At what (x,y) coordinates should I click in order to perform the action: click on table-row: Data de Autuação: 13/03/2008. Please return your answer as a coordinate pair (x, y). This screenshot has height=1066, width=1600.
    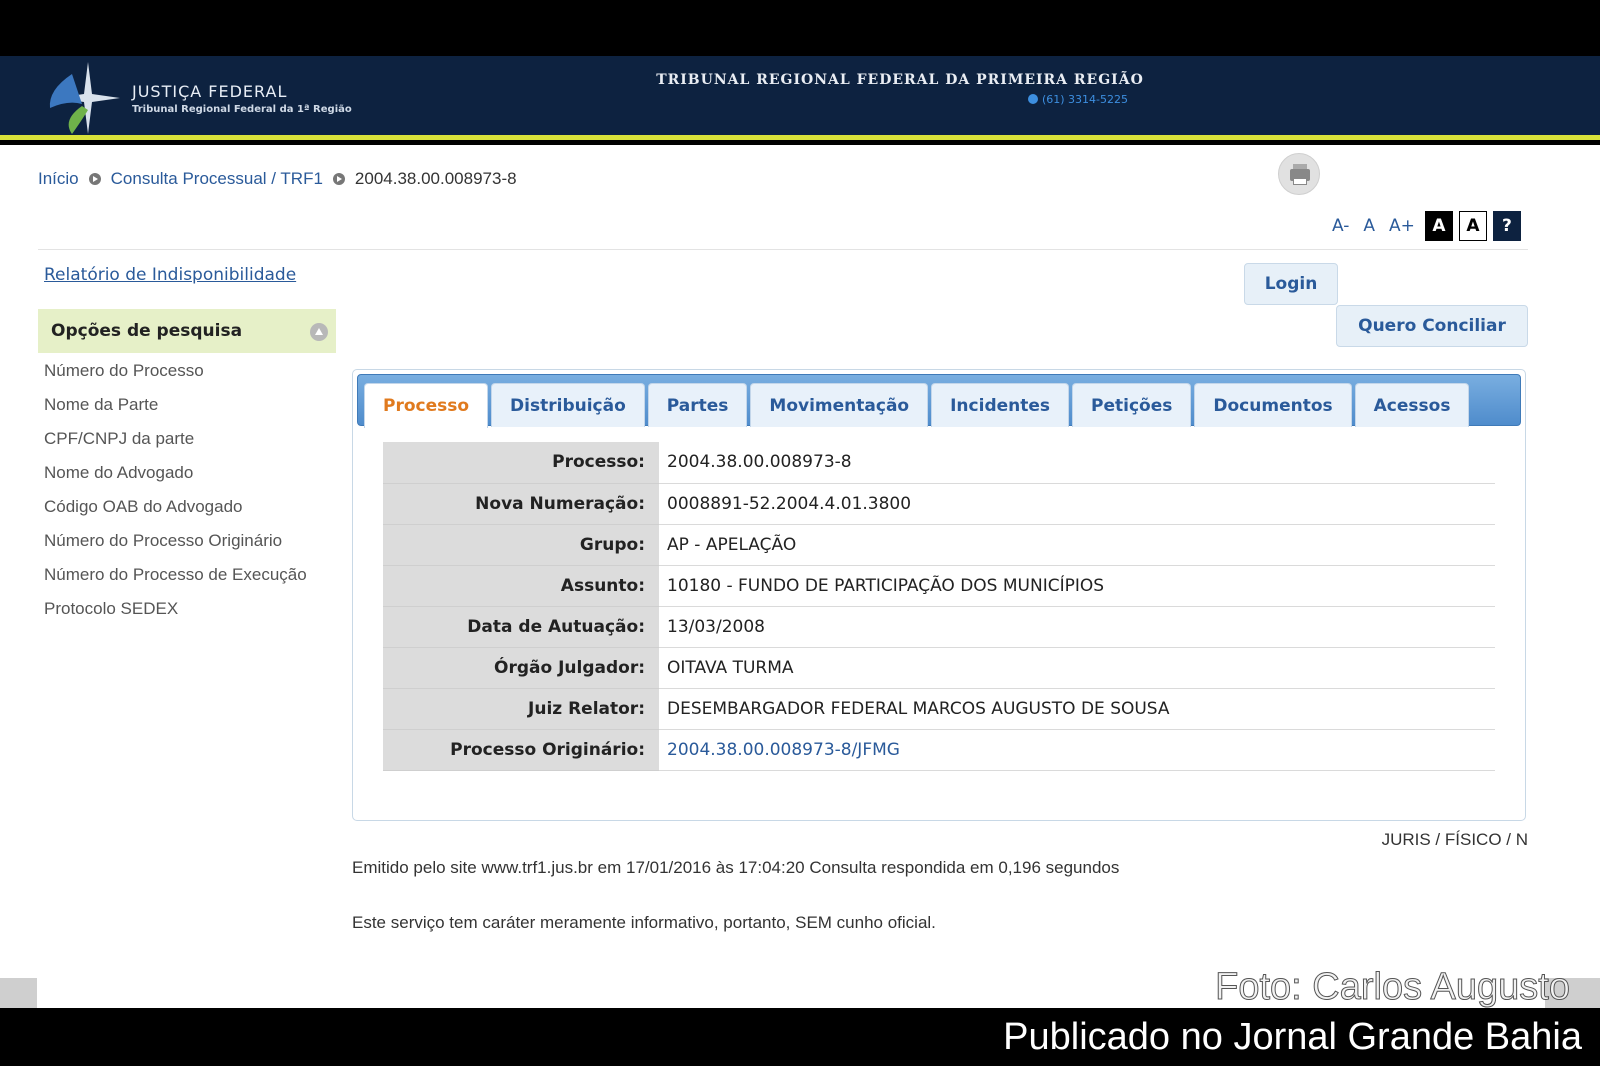
    Looking at the image, I should click on (939, 627).